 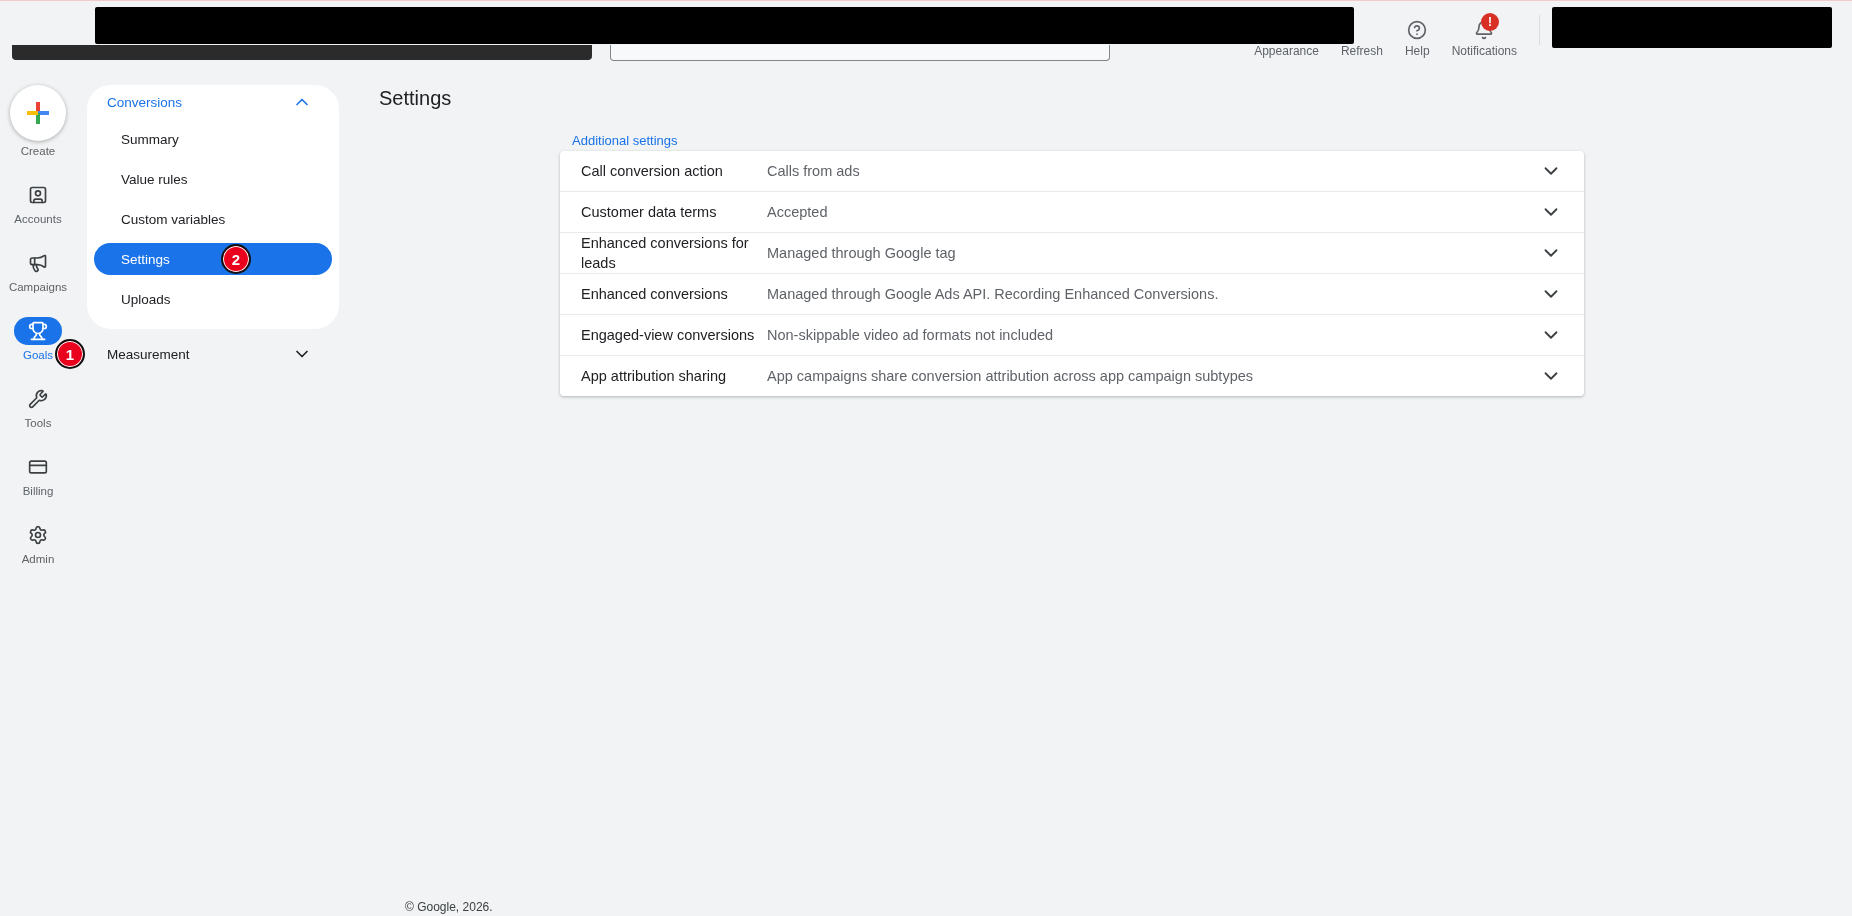 I want to click on nav-item: Summary, so click(x=213, y=139).